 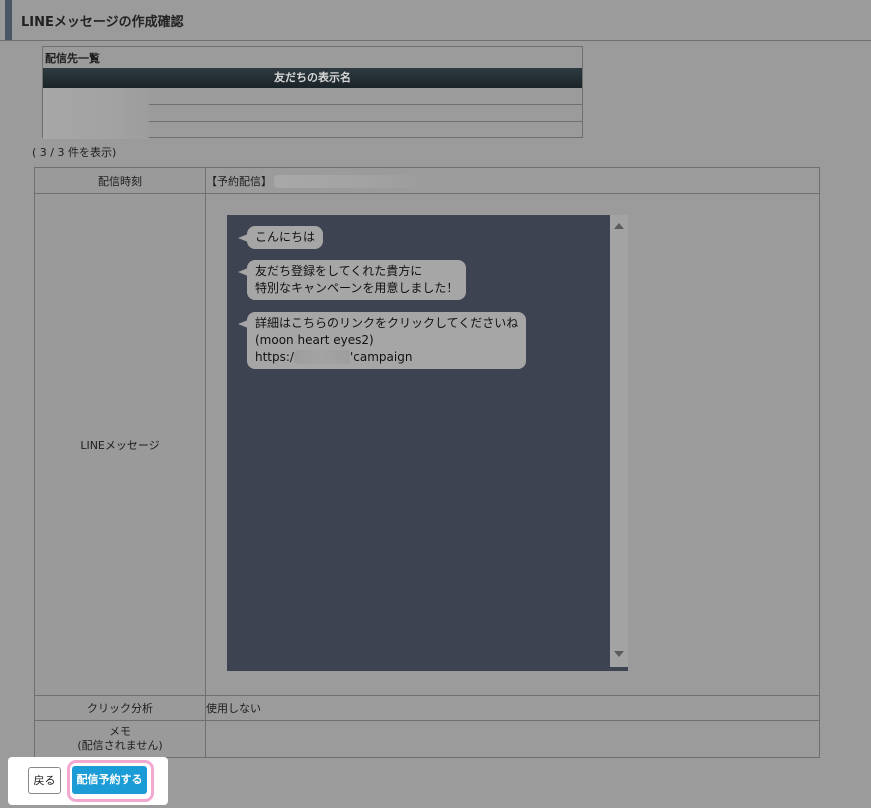 What do you see at coordinates (44, 780) in the screenshot?
I see `back-button: 戻る` at bounding box center [44, 780].